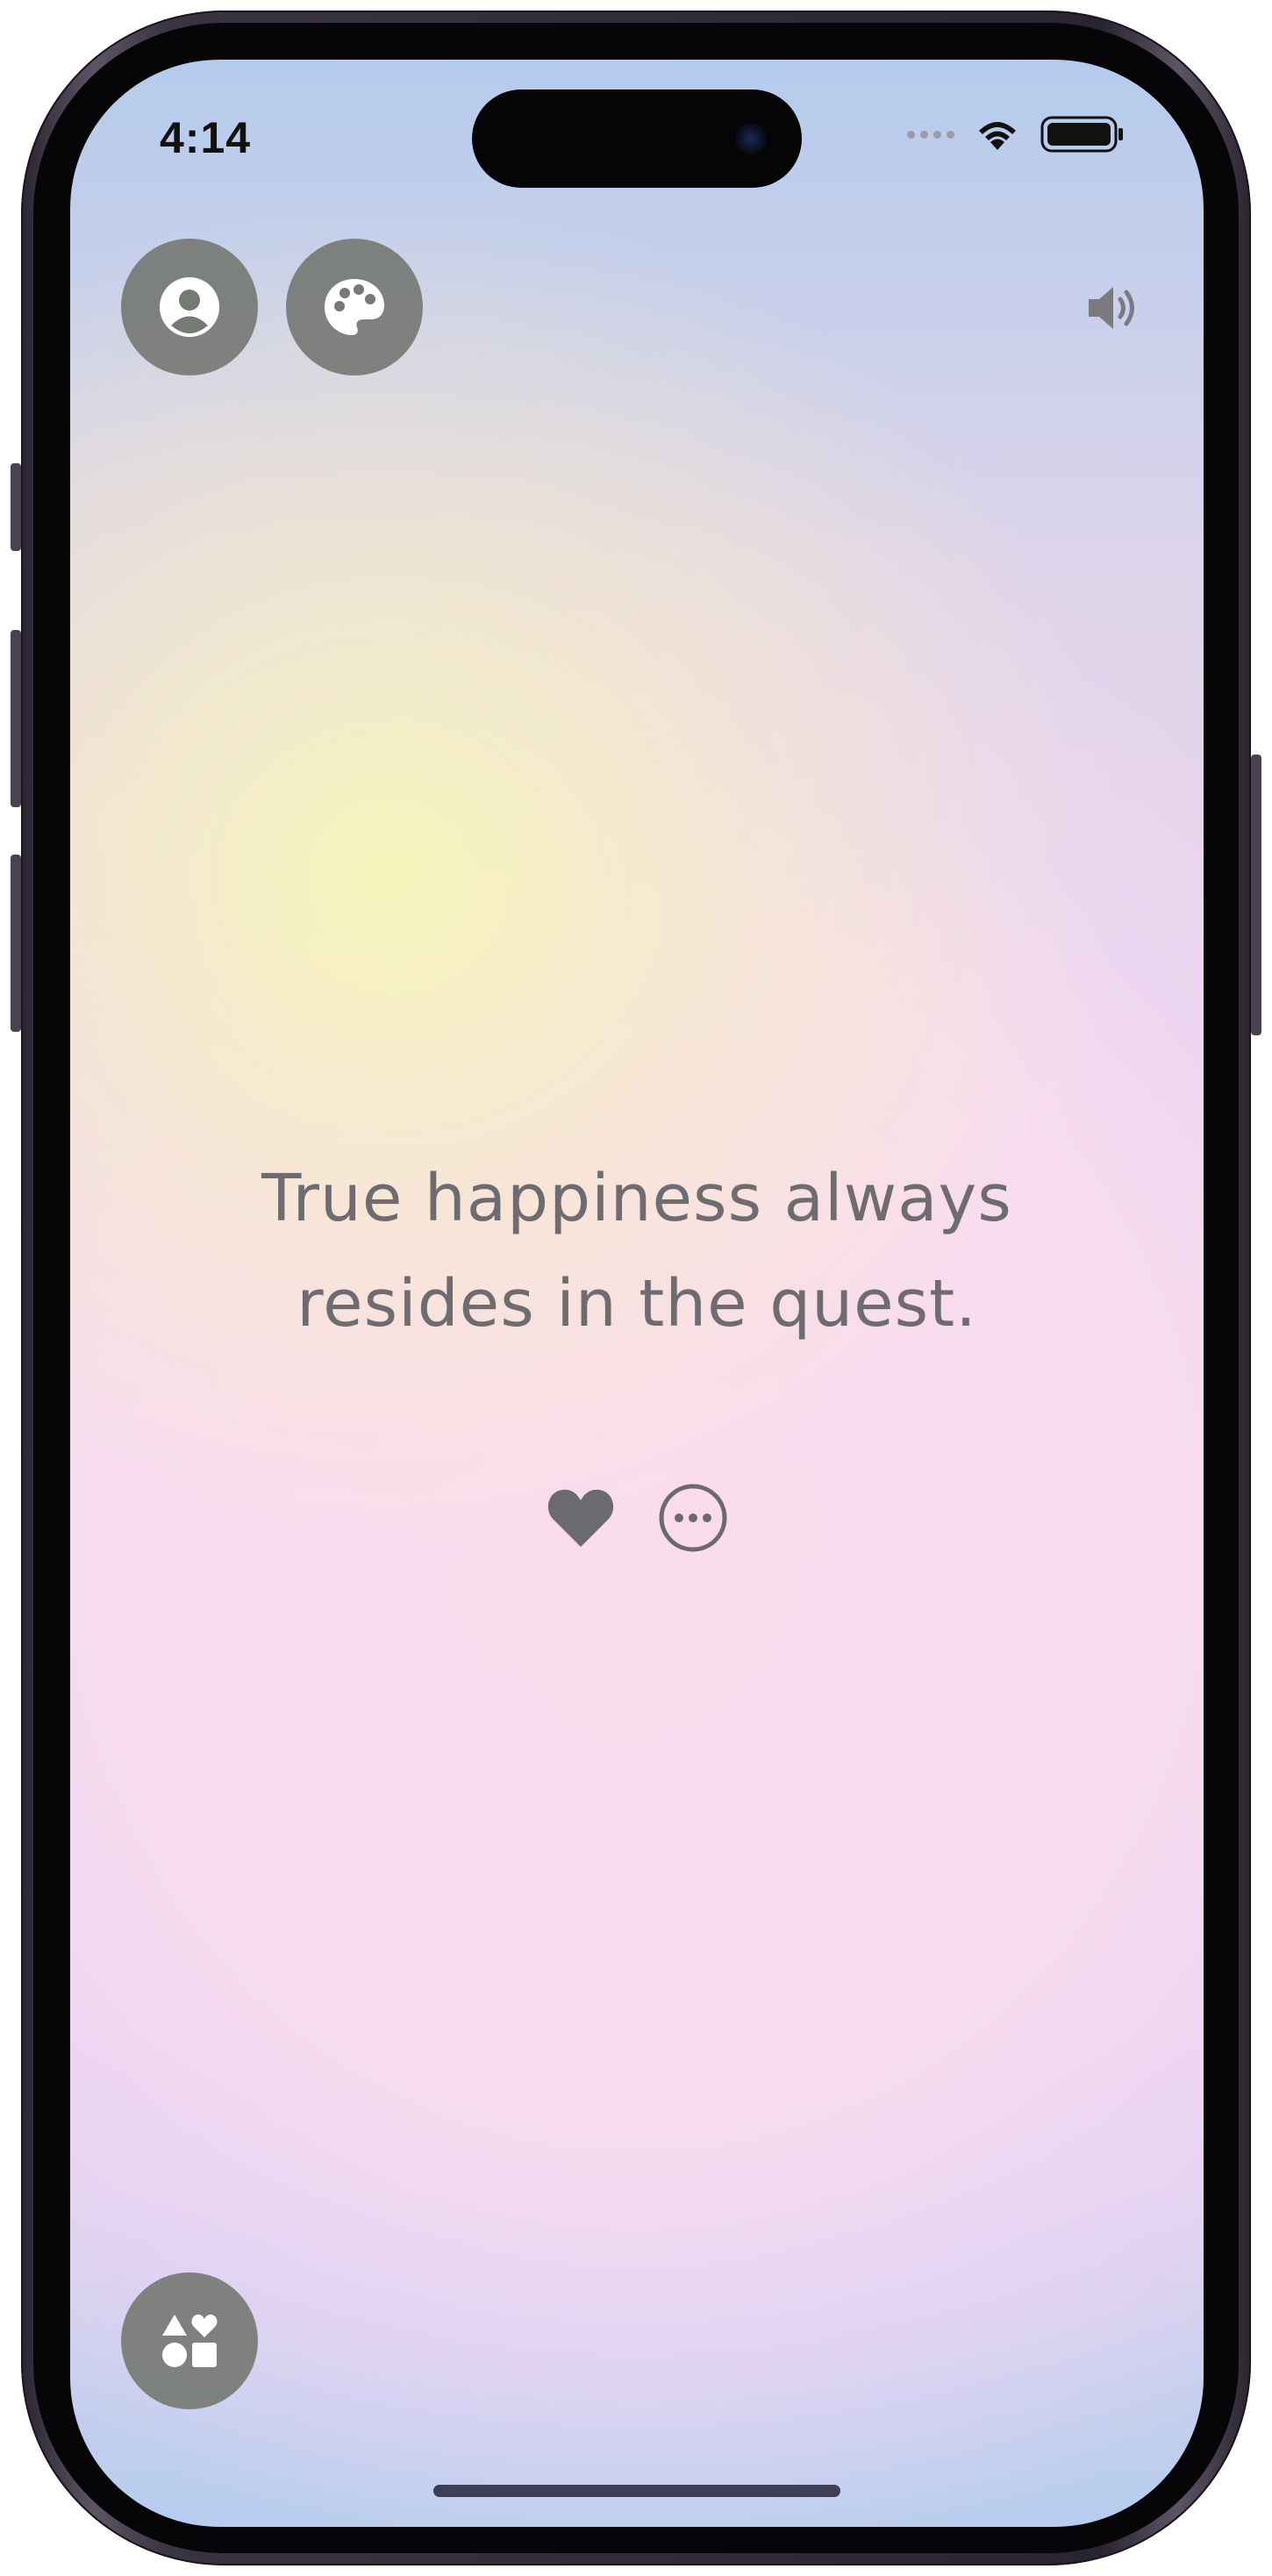  I want to click on wifi-icon, so click(997, 136).